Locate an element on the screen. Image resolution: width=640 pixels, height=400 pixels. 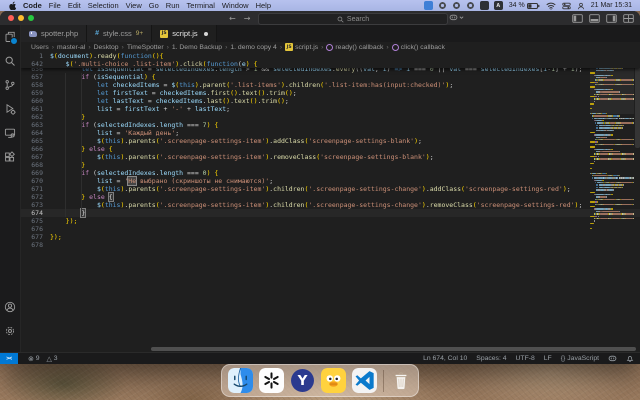
breadcrumb-item: ready() callback is located at coordinates (354, 47).